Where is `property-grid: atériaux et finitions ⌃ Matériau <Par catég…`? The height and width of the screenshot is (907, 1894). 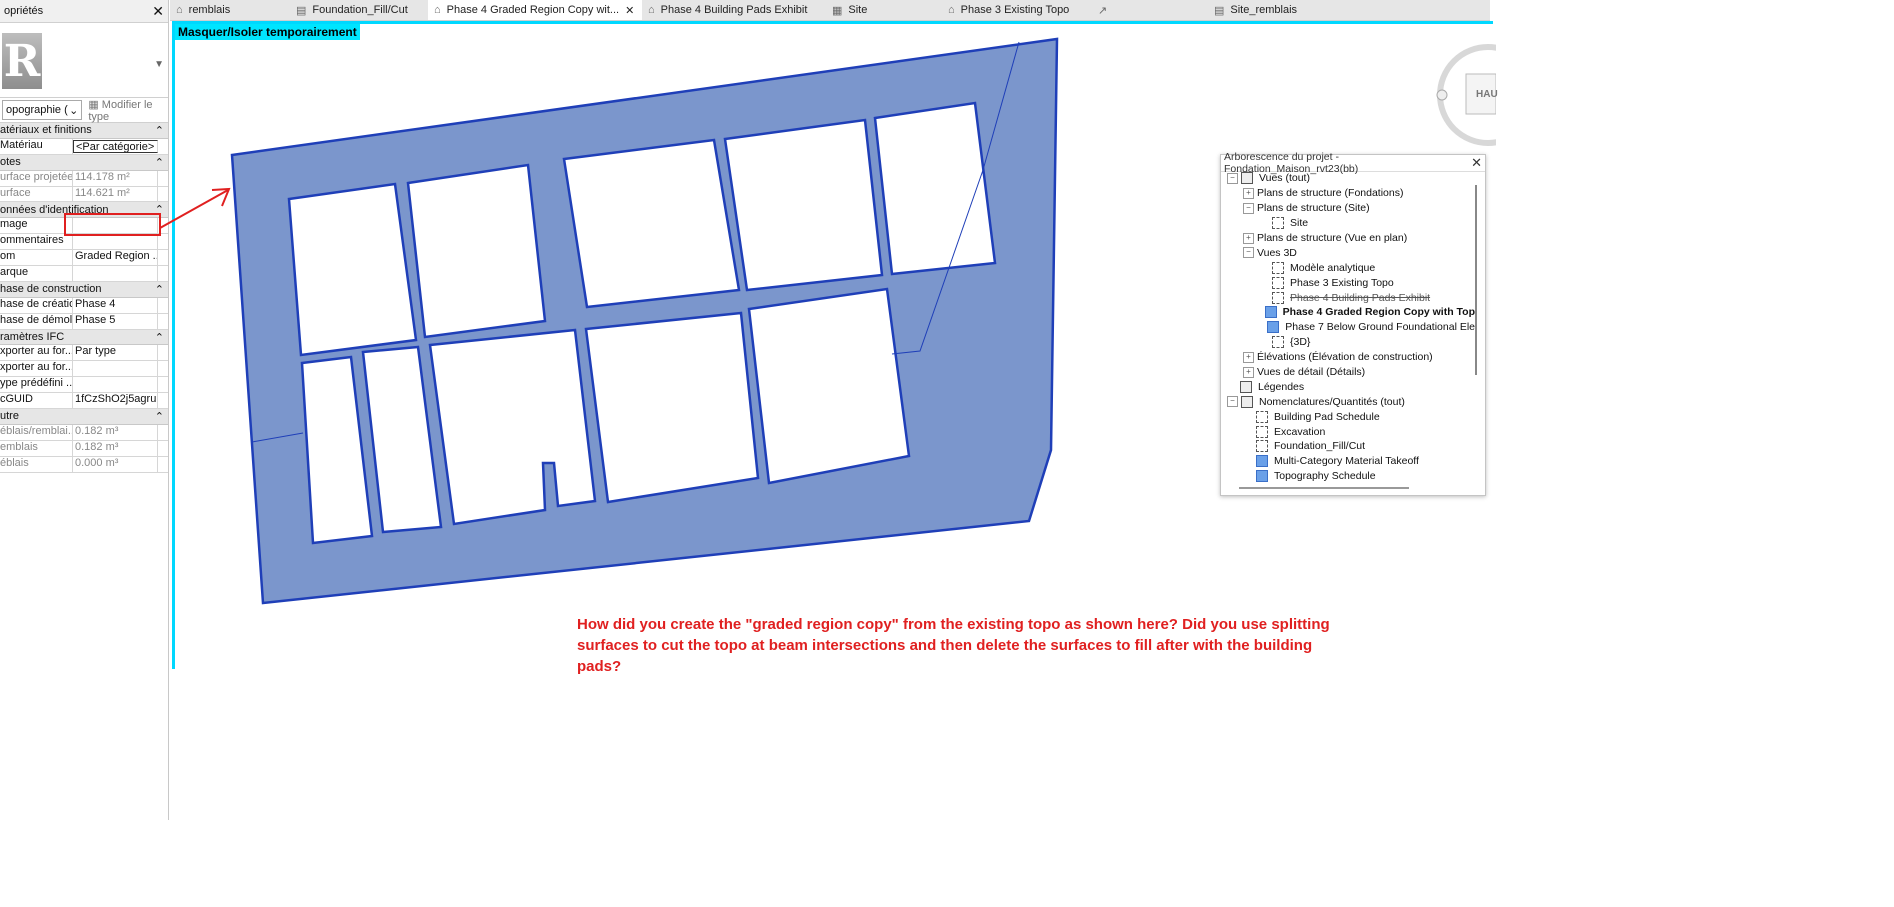
property-grid: atériaux et finitions ⌃ Matériau <Par catég… is located at coordinates (84, 298).